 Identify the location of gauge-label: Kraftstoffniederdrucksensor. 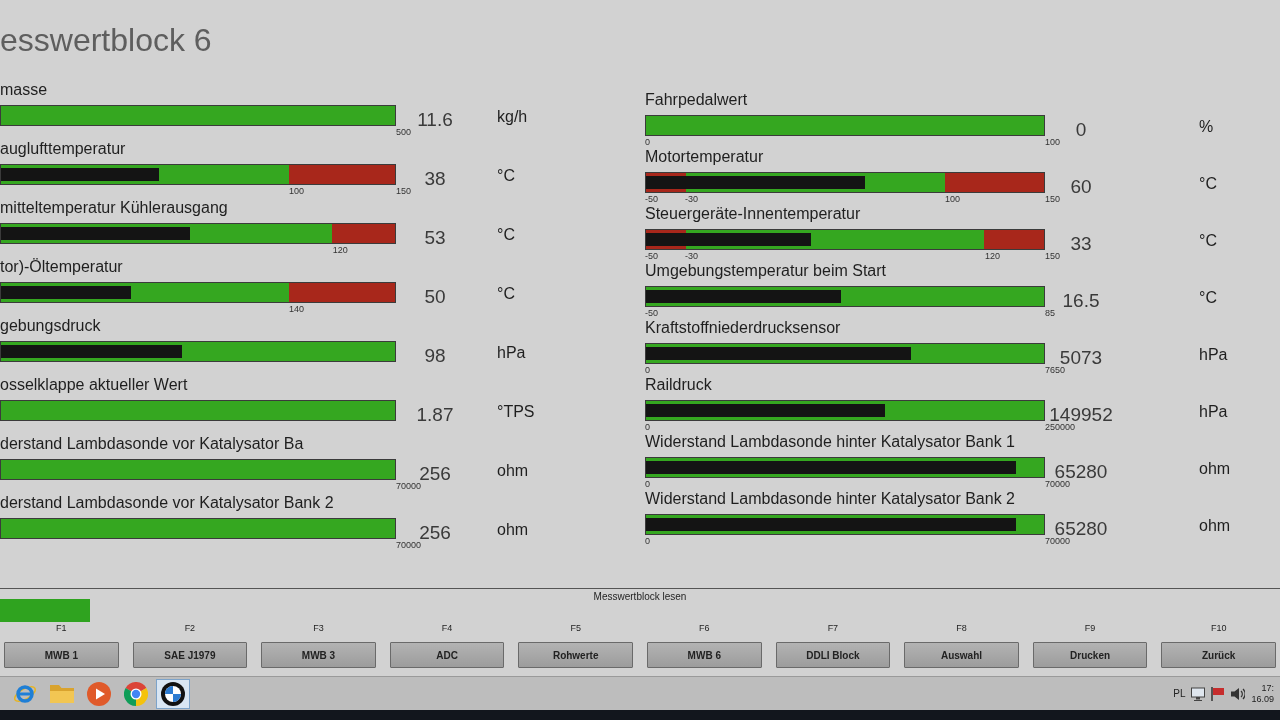
(743, 328).